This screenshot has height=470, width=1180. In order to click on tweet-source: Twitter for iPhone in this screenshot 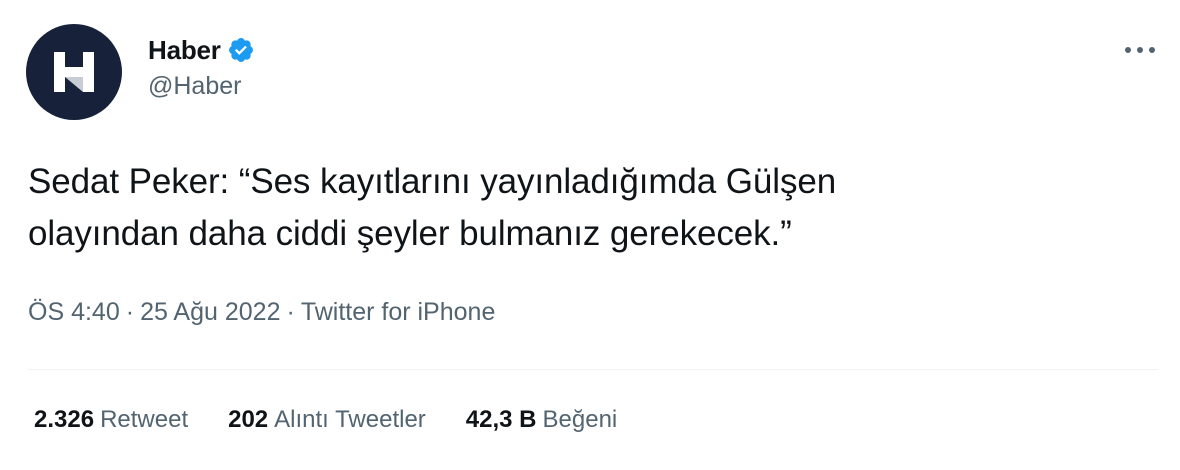, I will do `click(398, 312)`.